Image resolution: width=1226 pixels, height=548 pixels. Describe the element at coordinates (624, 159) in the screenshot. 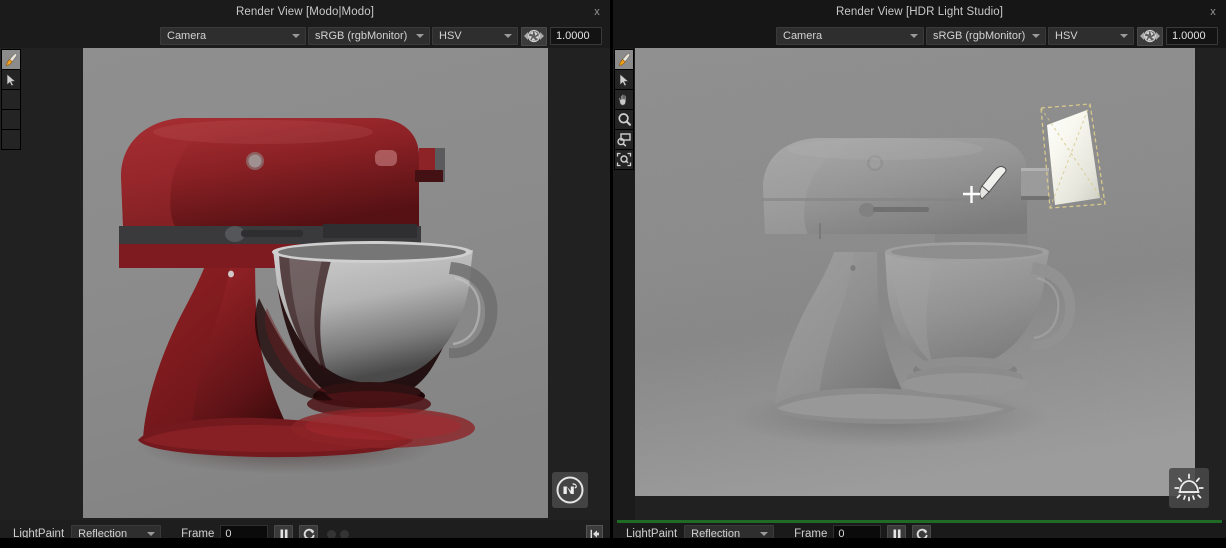

I see `zoom-fit-tool` at that location.